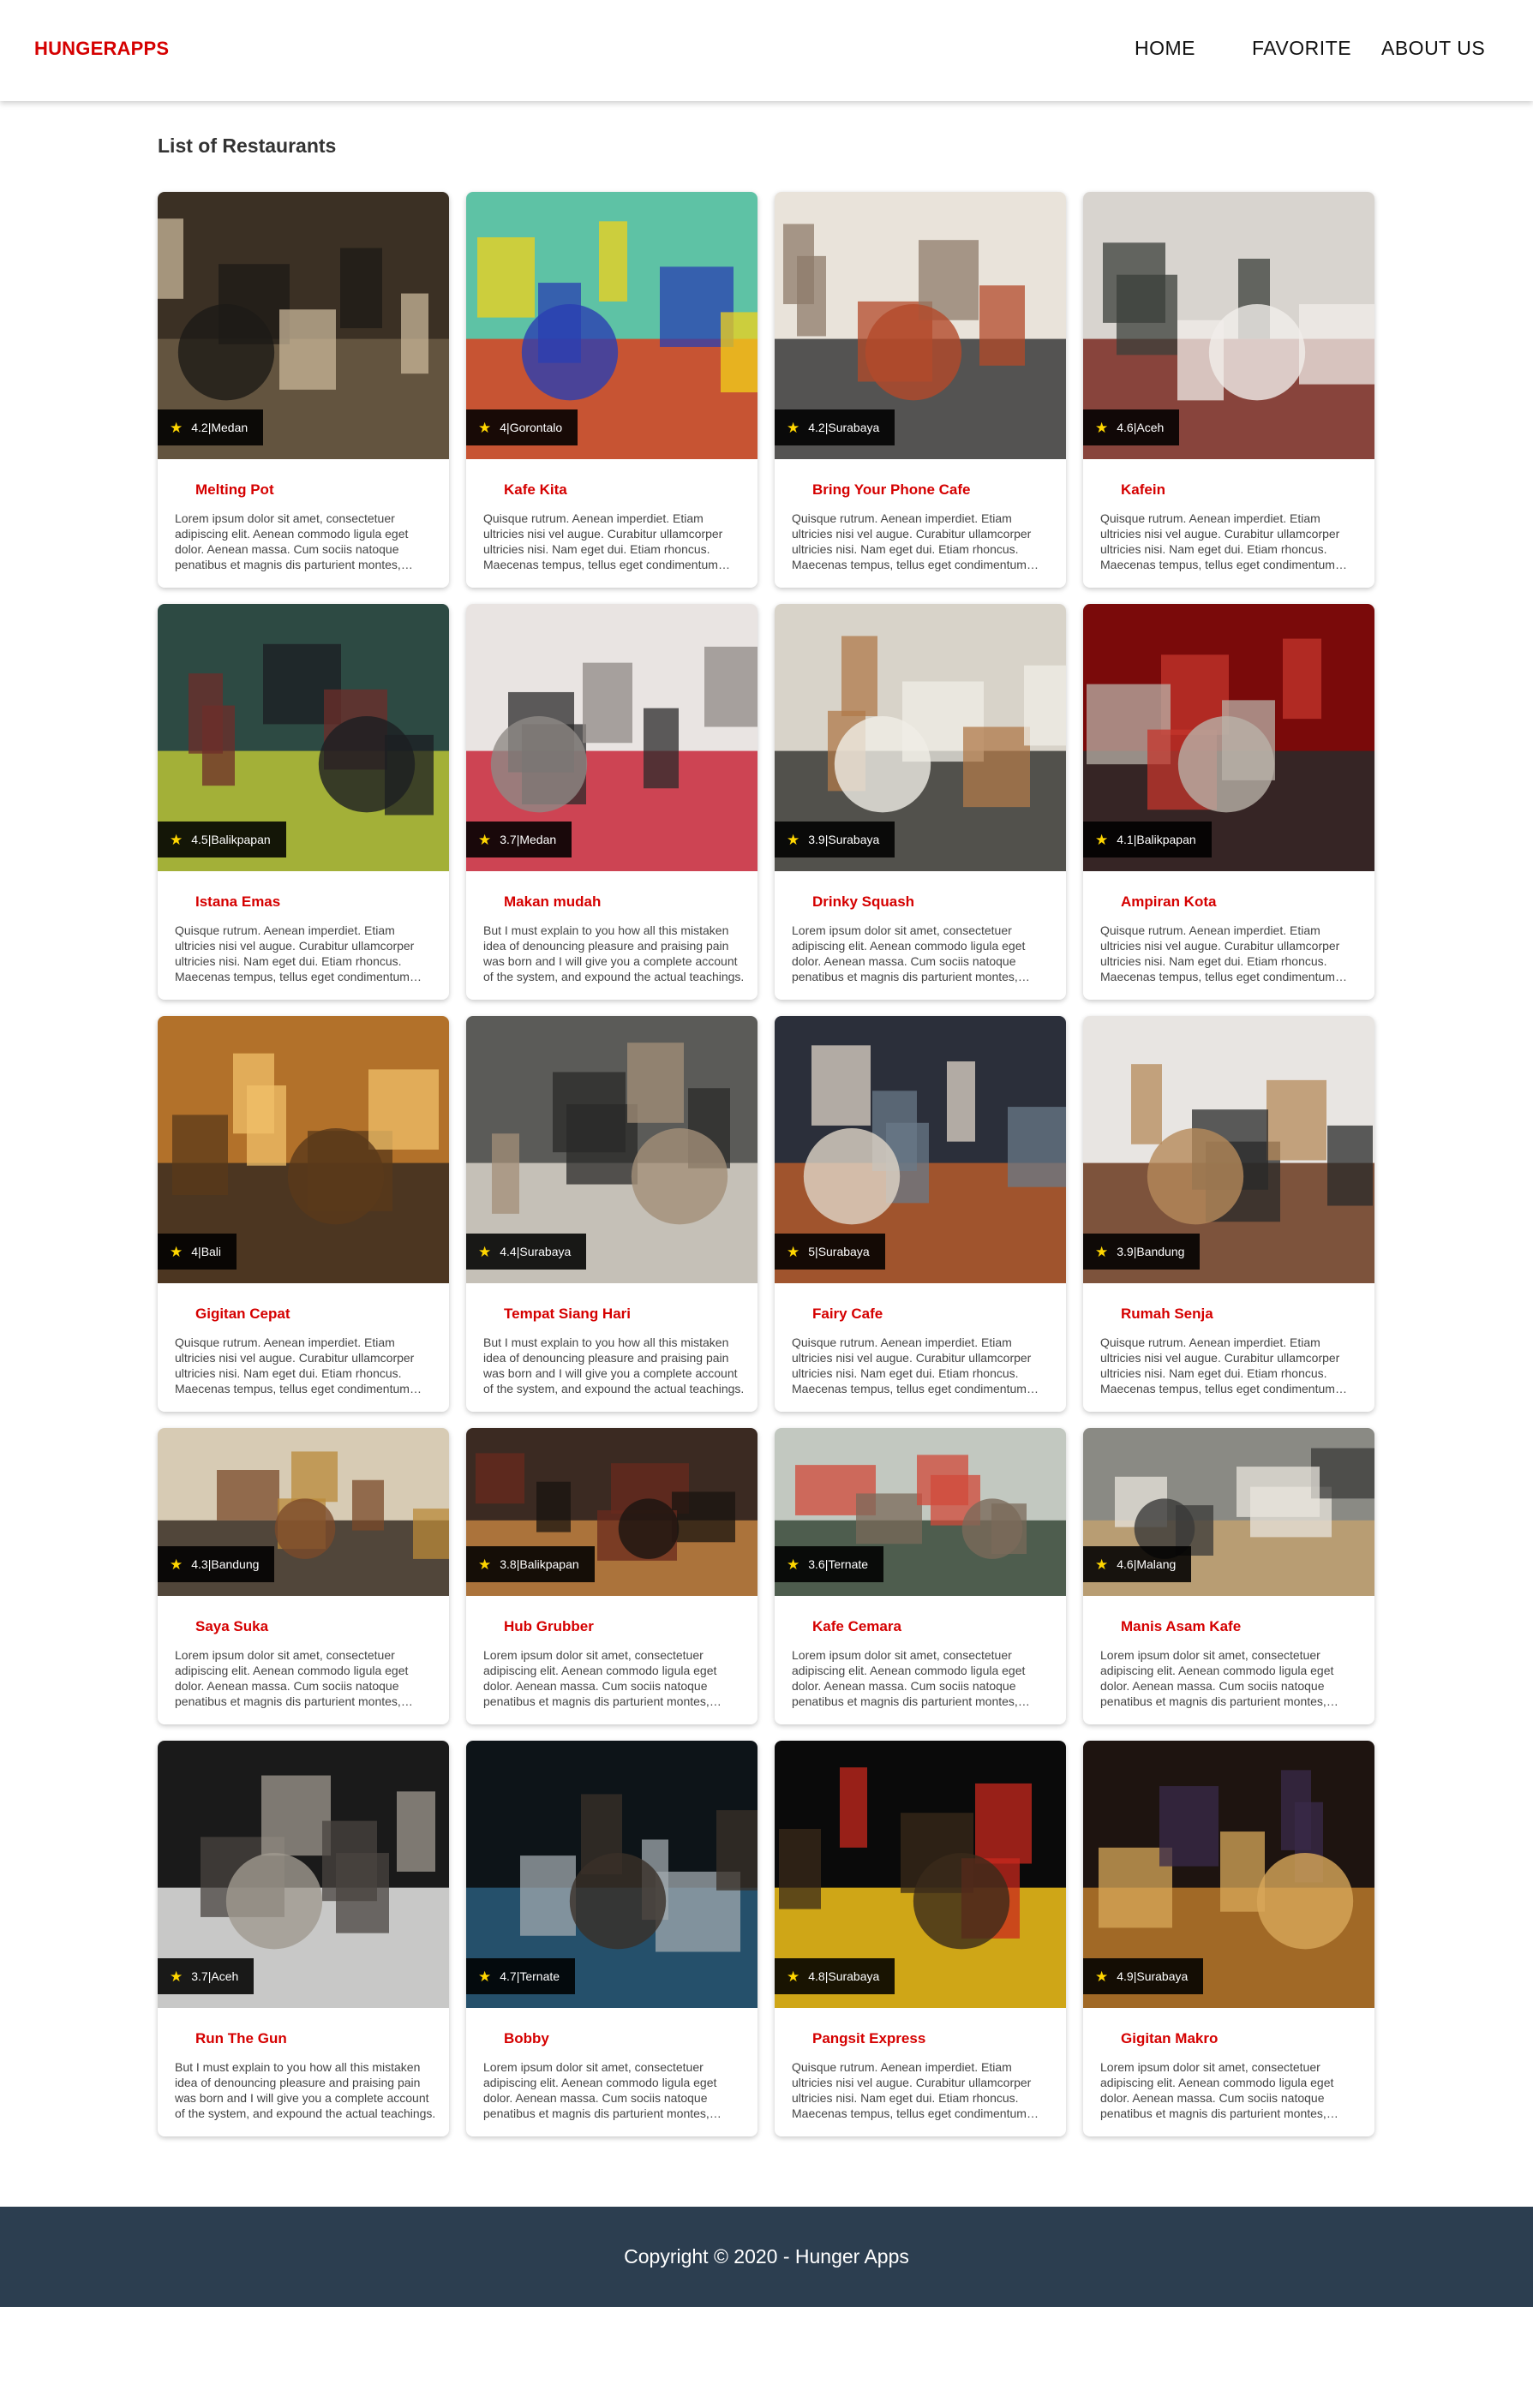 This screenshot has width=1533, height=2408. I want to click on city-label: Ternate, so click(849, 1564).